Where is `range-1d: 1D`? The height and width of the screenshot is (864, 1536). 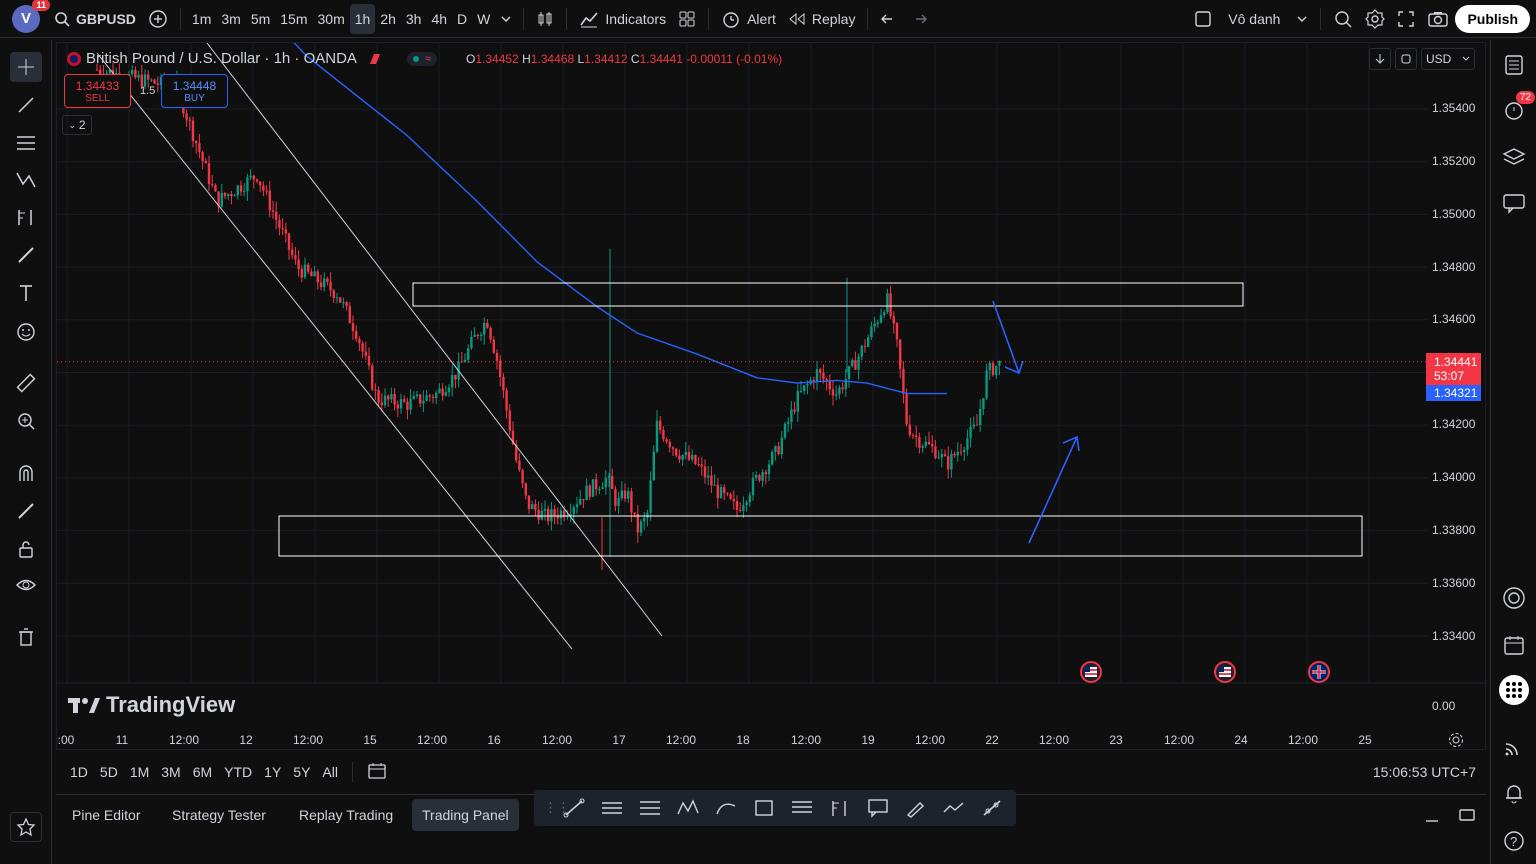
range-1d: 1D is located at coordinates (79, 772).